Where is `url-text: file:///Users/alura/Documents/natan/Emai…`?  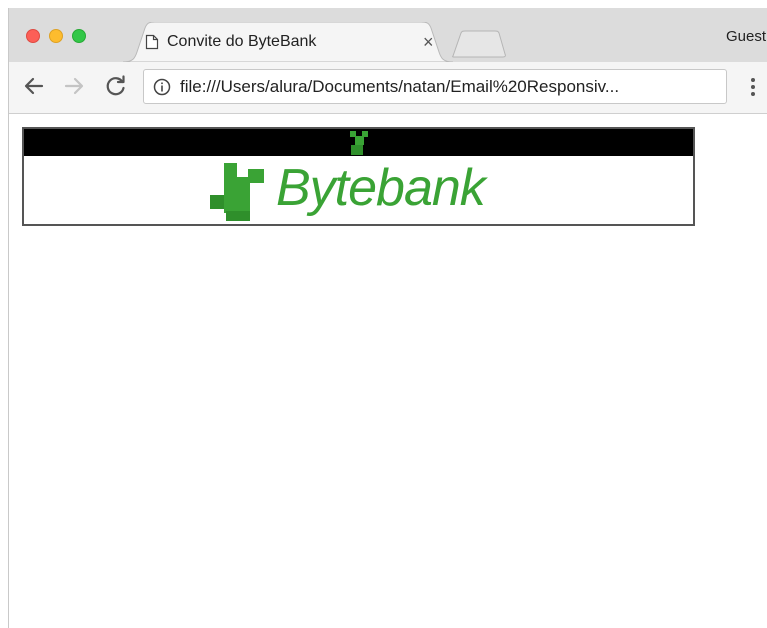 url-text: file:///Users/alura/Documents/natan/Emai… is located at coordinates (399, 87).